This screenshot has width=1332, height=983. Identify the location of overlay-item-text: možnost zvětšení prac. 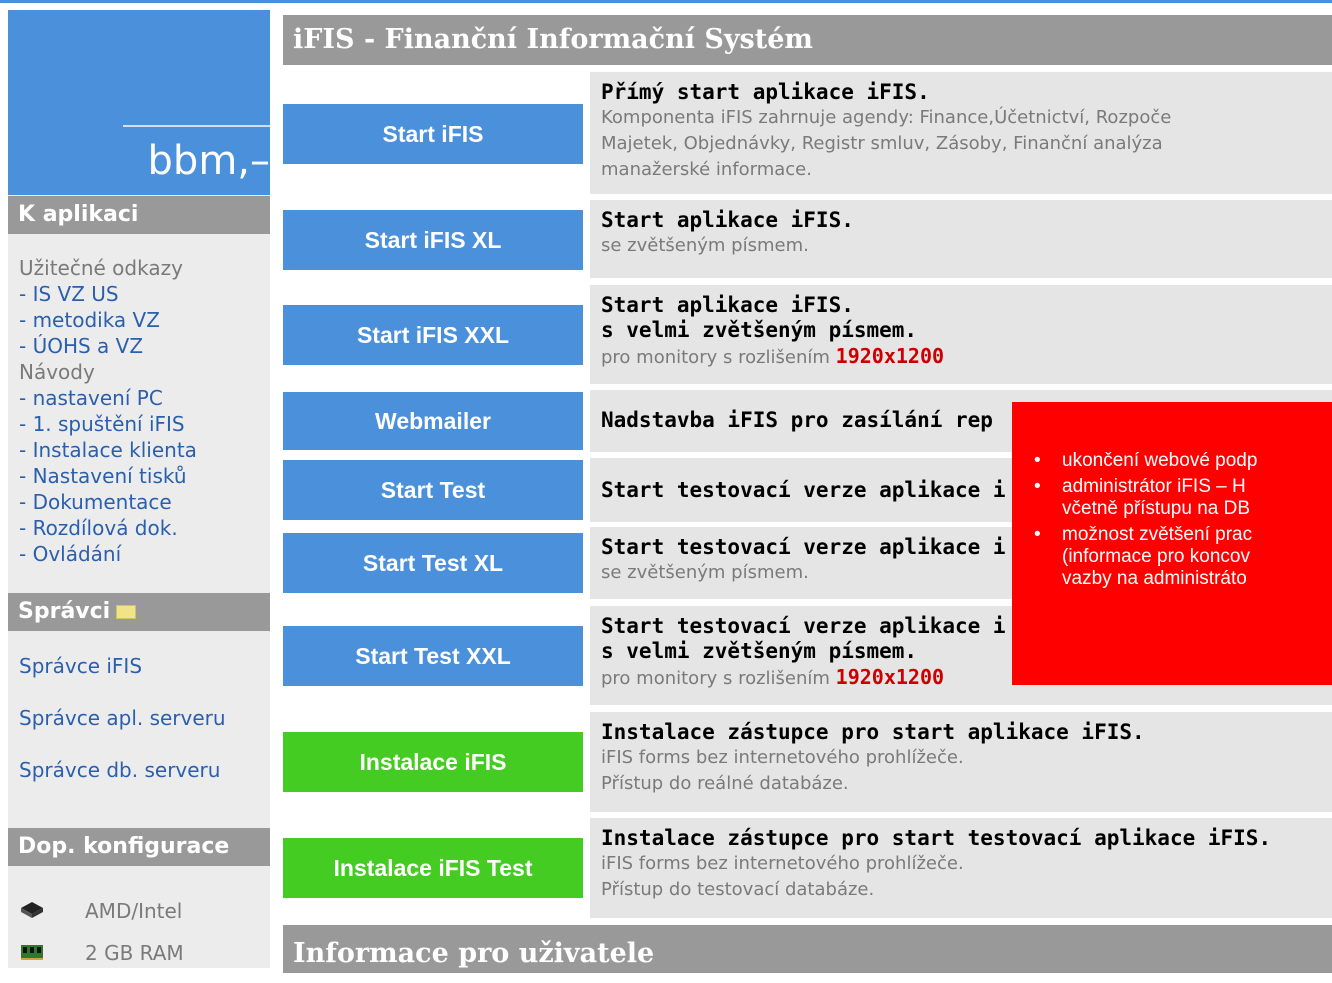
(1157, 534).